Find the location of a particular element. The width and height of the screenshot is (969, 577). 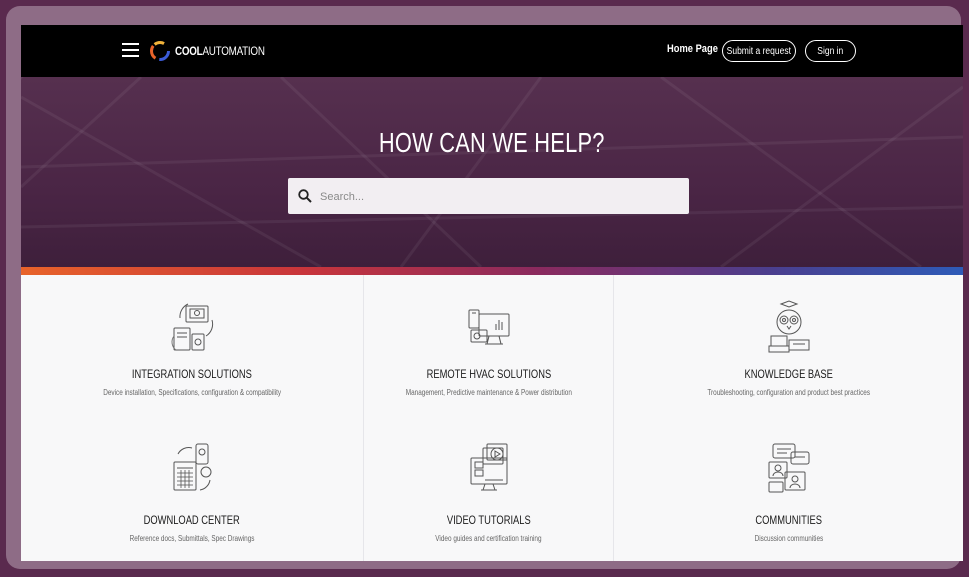

home-page-link: Home Page is located at coordinates (692, 49).